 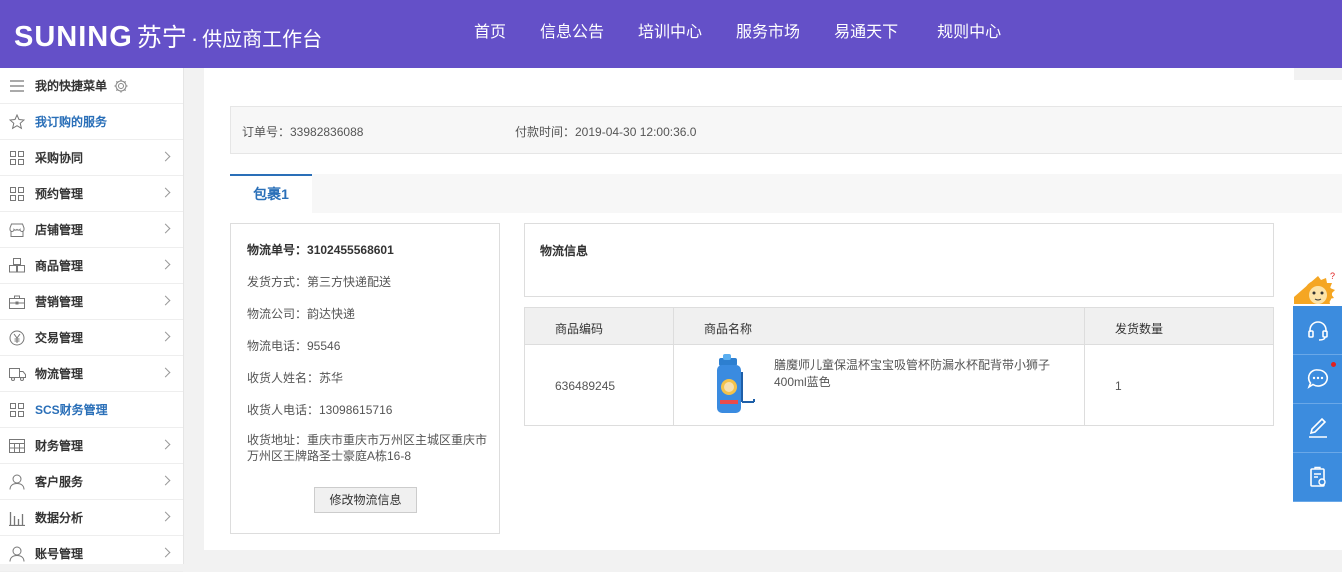 I want to click on package-tabs: 包裹1, so click(x=786, y=193).